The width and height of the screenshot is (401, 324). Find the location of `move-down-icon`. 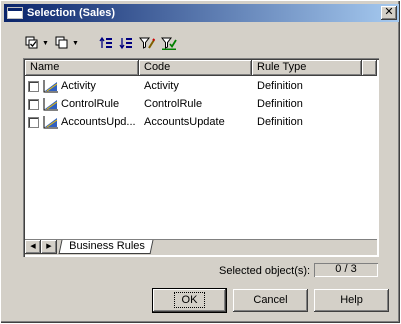

move-down-icon is located at coordinates (125, 44).